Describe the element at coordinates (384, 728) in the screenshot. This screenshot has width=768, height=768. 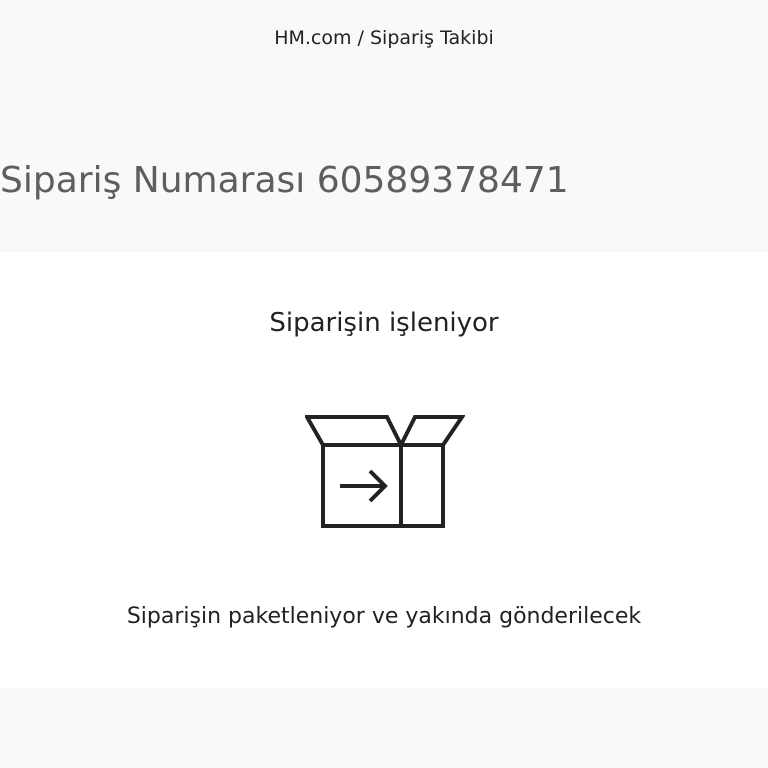
I see `footer-area` at that location.